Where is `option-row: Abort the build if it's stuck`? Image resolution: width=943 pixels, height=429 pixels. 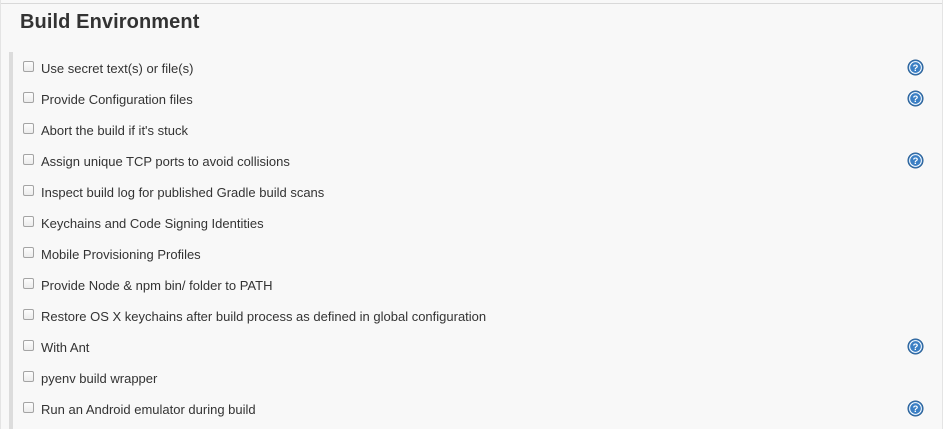 option-row: Abort the build if it's stuck is located at coordinates (474, 129).